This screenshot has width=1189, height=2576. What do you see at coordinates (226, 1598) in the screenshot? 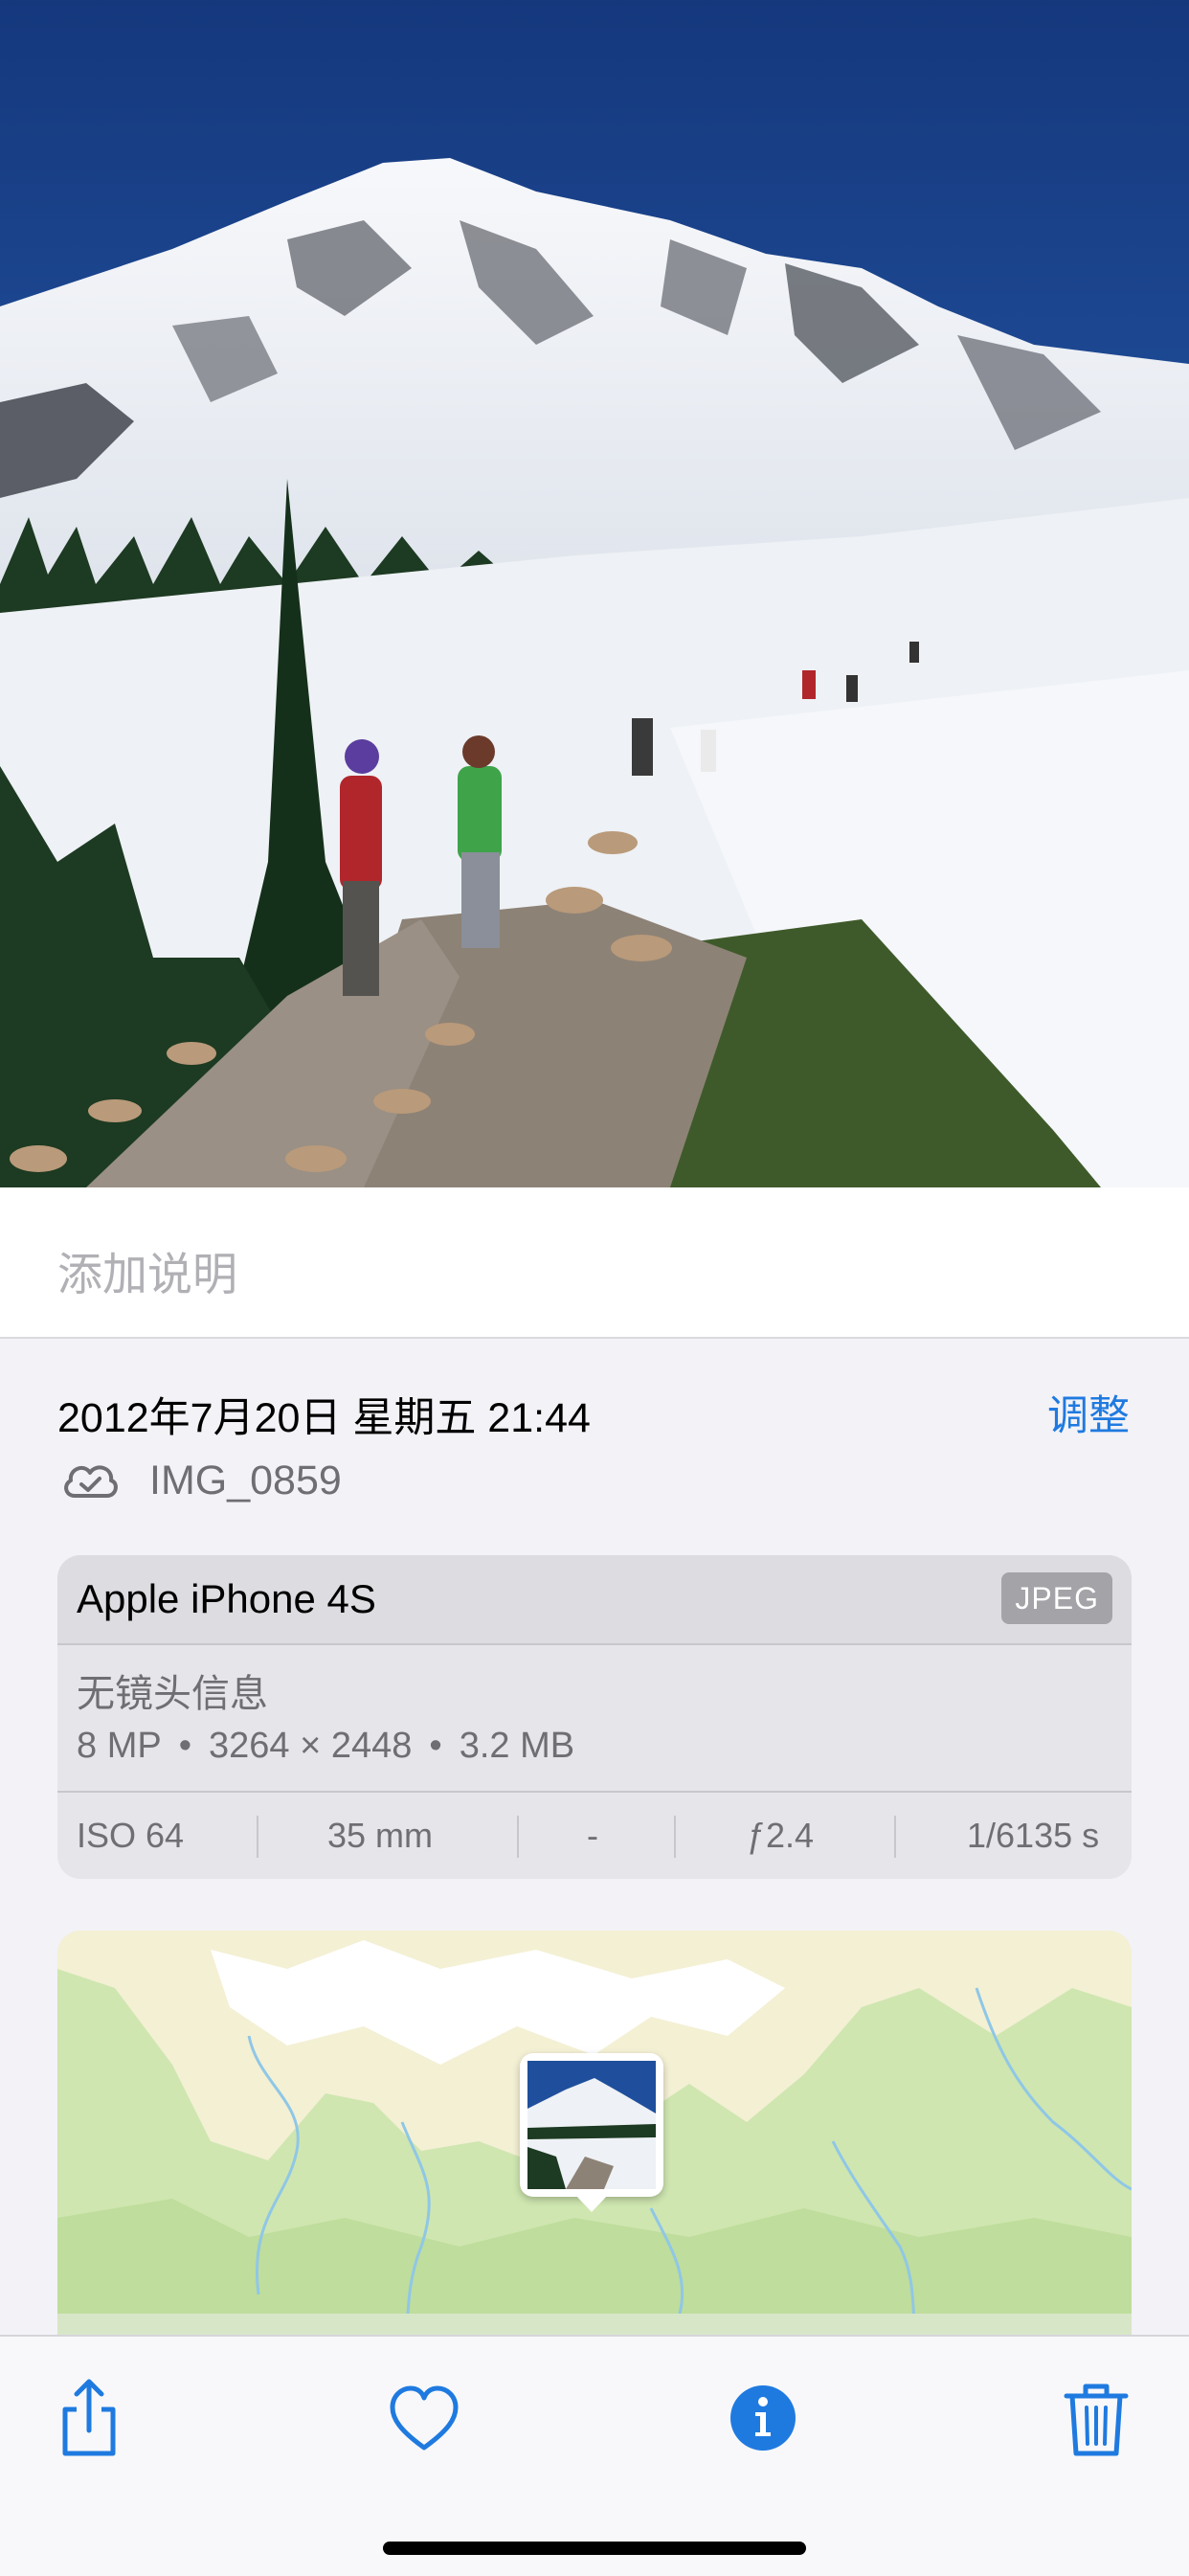
I see `device-name: Apple iPhone 4S` at bounding box center [226, 1598].